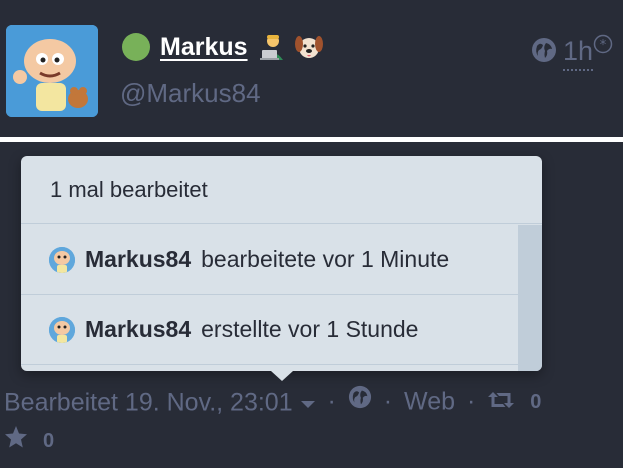 This screenshot has height=468, width=623. I want to click on dog-face-emoji-icon, so click(310, 47).